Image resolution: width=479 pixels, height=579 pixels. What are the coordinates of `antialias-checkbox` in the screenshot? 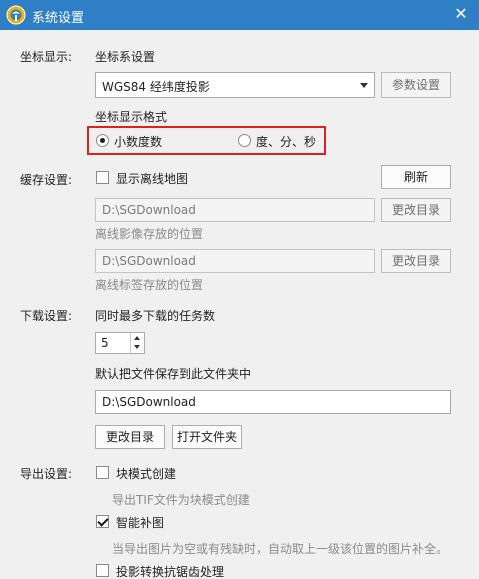 It's located at (102, 570).